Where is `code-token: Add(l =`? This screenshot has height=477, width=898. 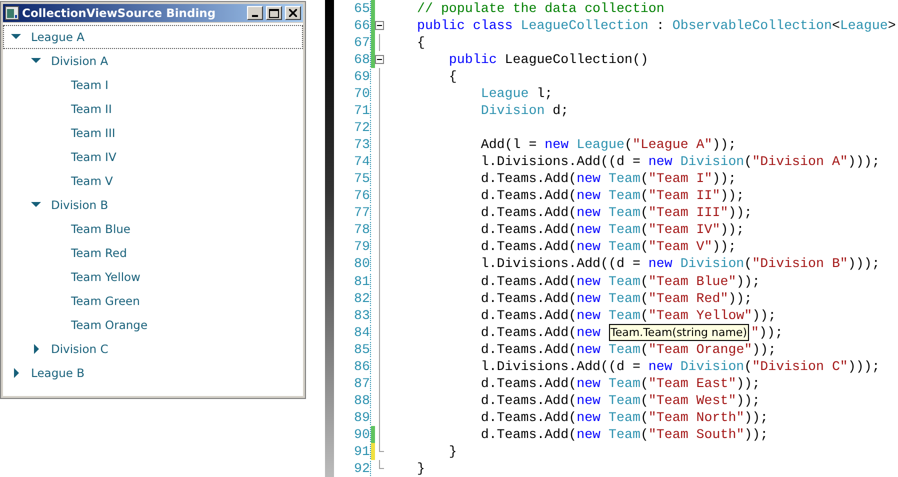 code-token: Add(l = is located at coordinates (509, 144).